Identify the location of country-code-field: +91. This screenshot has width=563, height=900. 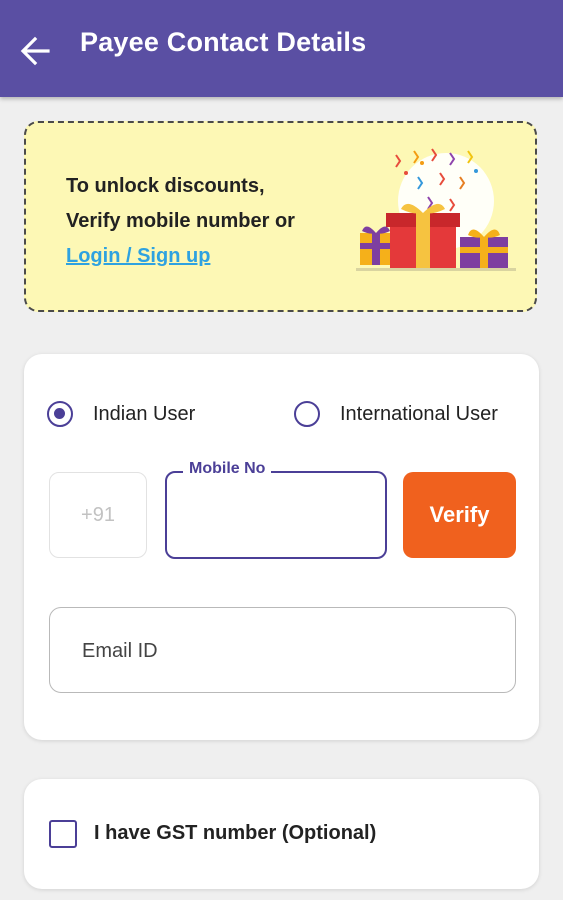
(98, 515).